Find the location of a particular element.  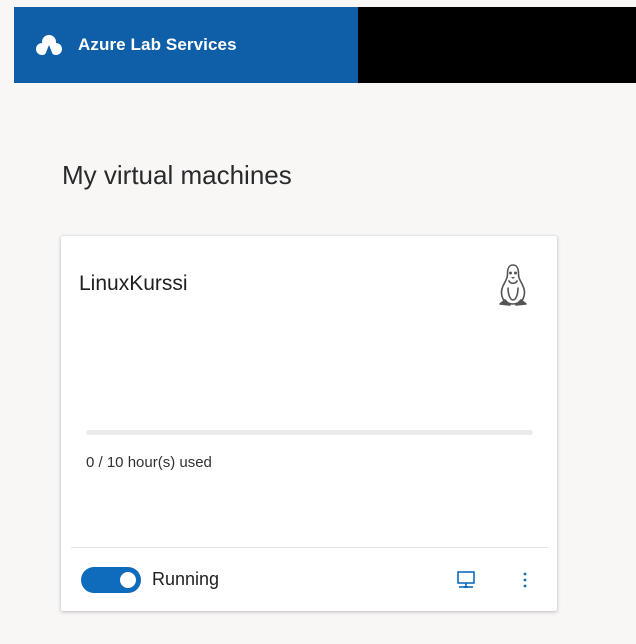

azure-lab-cloud-icon is located at coordinates (49, 45).